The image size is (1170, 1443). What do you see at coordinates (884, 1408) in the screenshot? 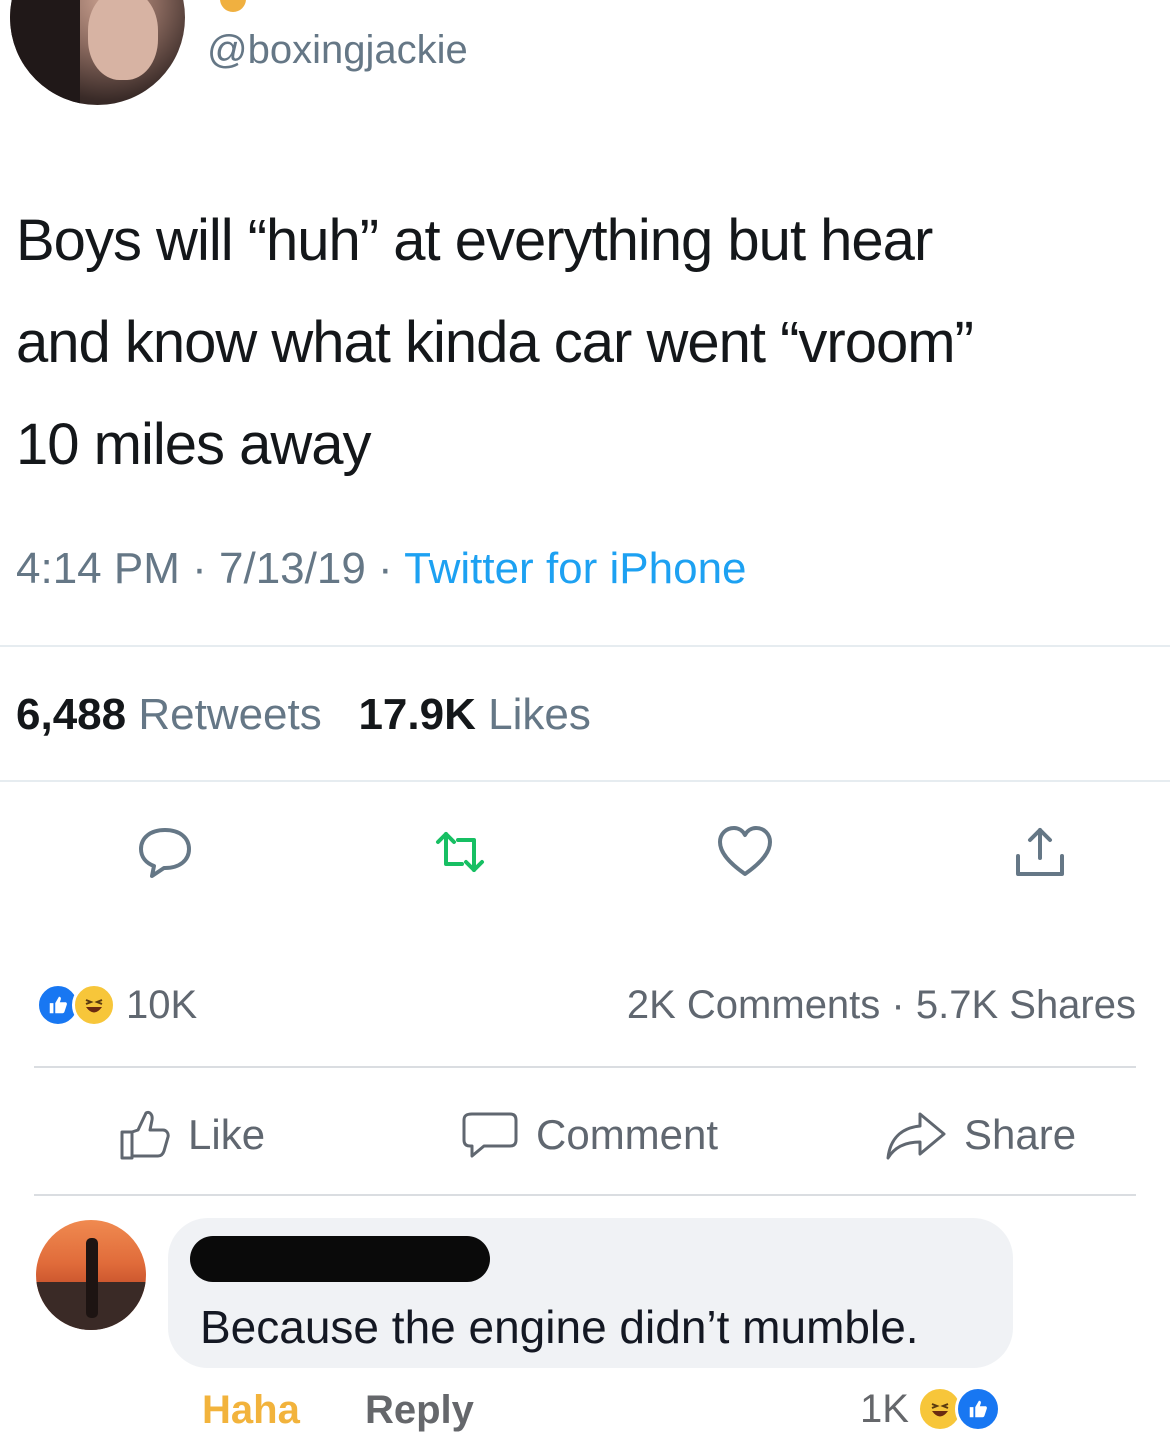
I see `comment-reaction-count: 1K` at bounding box center [884, 1408].